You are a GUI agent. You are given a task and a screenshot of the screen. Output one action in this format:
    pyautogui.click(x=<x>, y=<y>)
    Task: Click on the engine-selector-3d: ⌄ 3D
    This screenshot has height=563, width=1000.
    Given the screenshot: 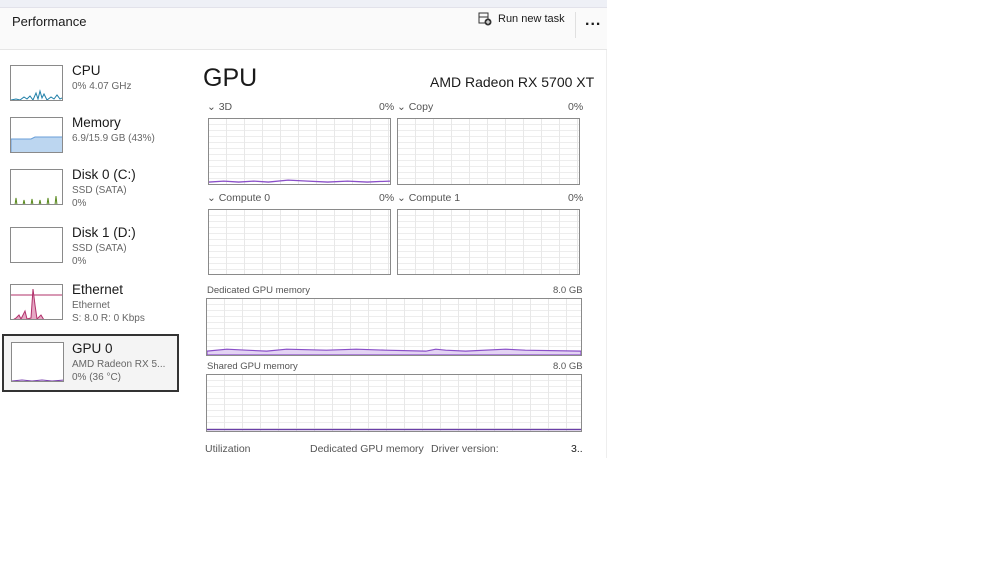 What is the action you would take?
    pyautogui.click(x=219, y=107)
    